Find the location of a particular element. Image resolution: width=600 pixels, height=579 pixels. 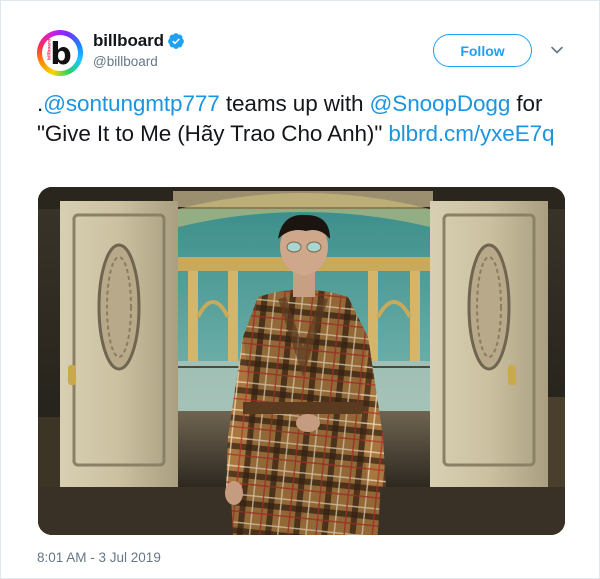

display-name: billboard is located at coordinates (128, 41).